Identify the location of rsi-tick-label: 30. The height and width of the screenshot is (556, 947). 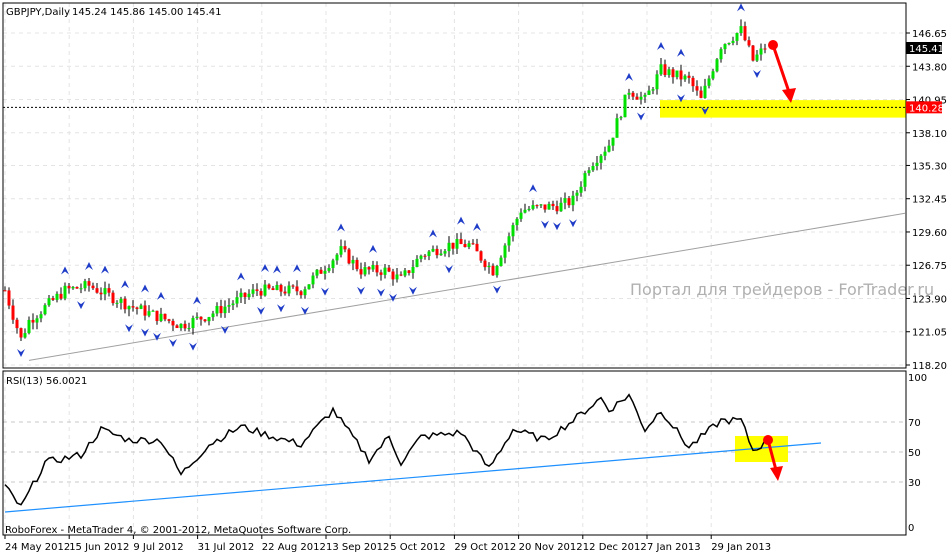
(914, 483).